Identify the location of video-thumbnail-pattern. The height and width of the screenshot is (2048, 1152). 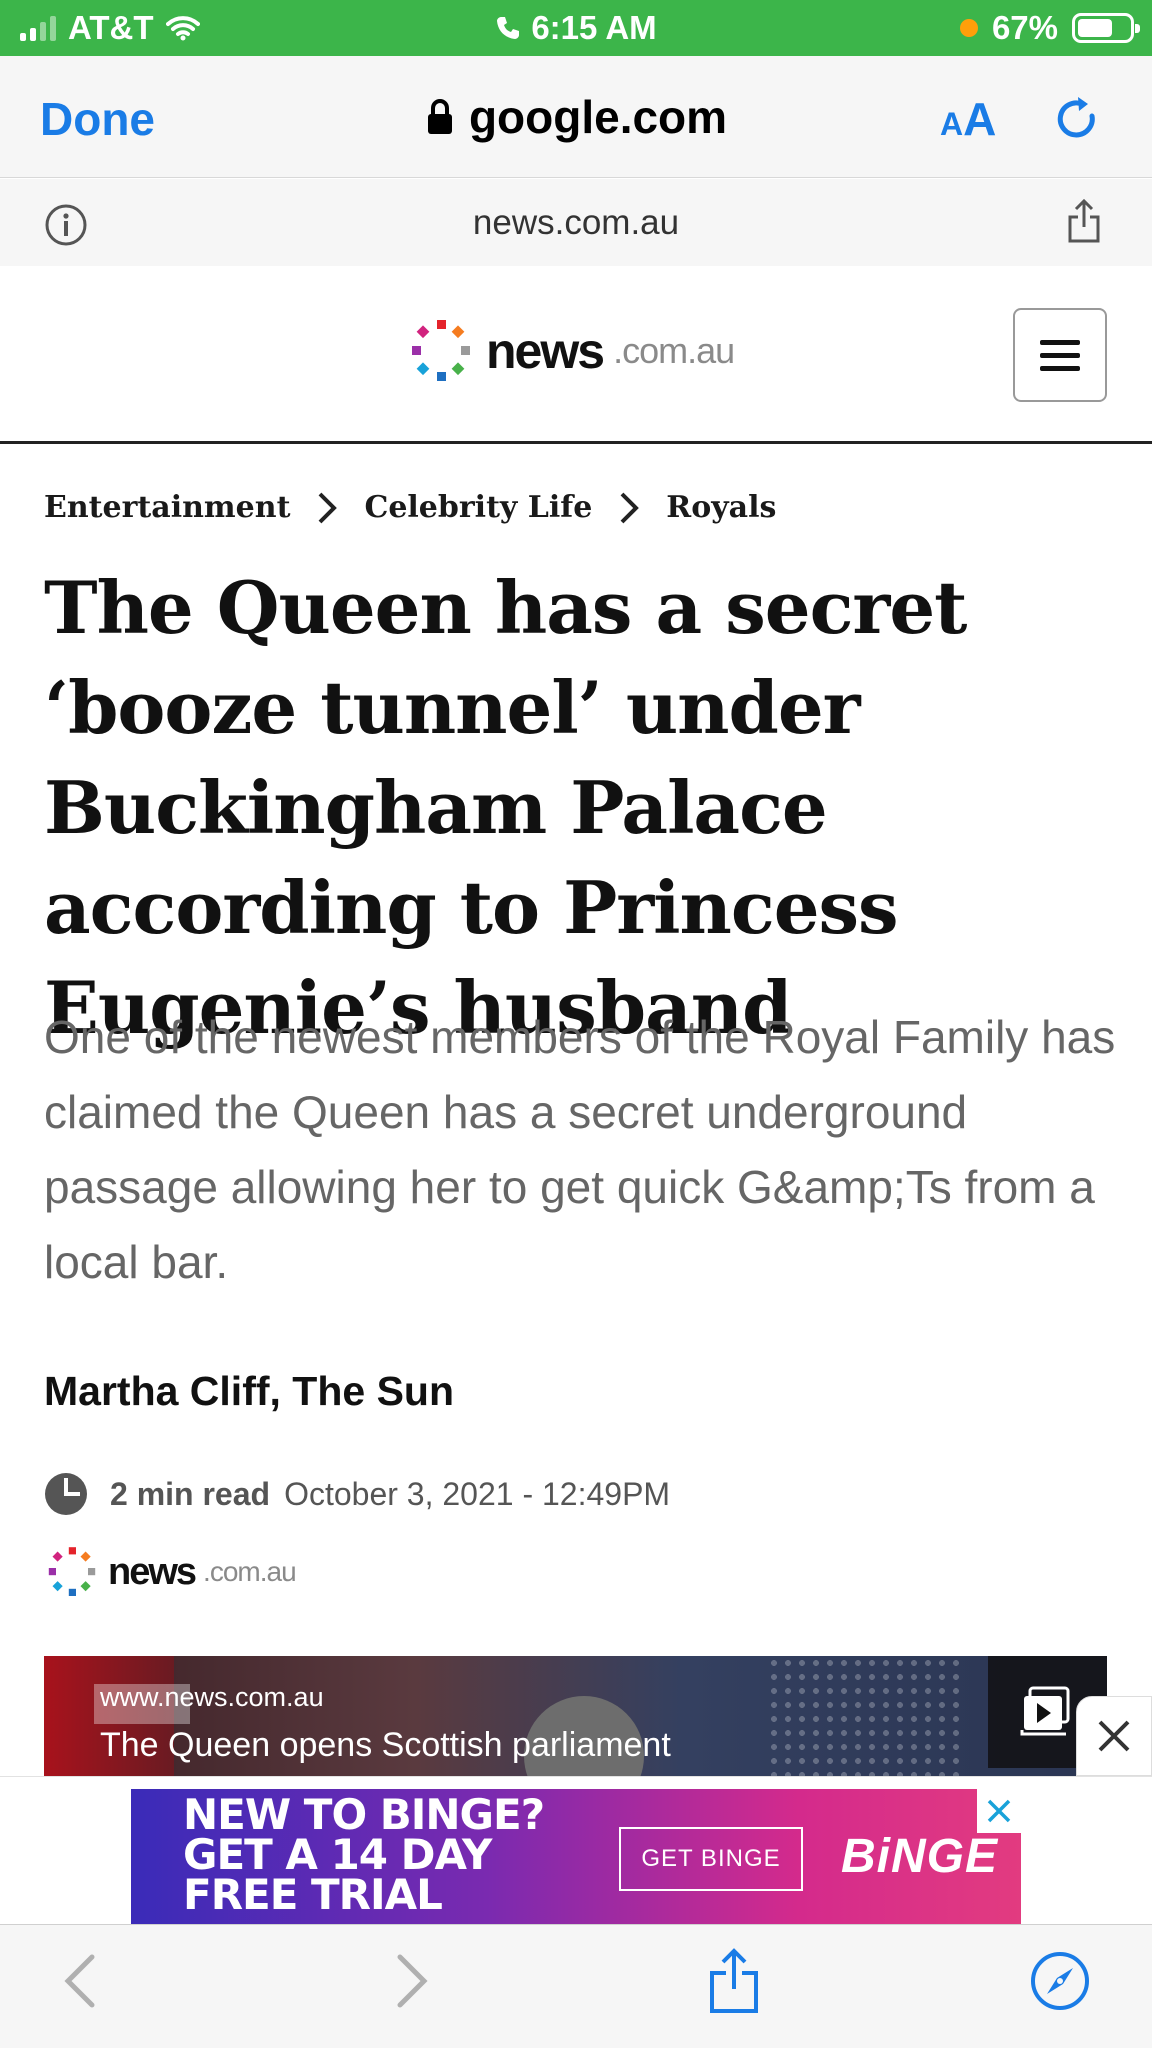
(867, 1716).